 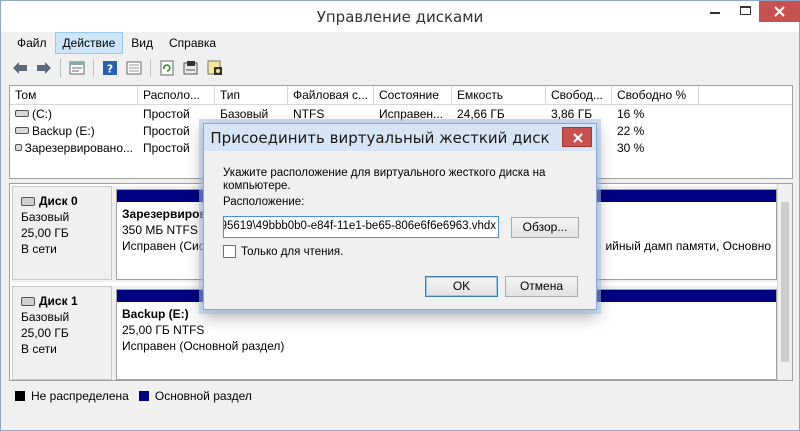 I want to click on disk-1-label: Диск 1 Базовый 25,00 ГБ В сети, so click(x=62, y=333).